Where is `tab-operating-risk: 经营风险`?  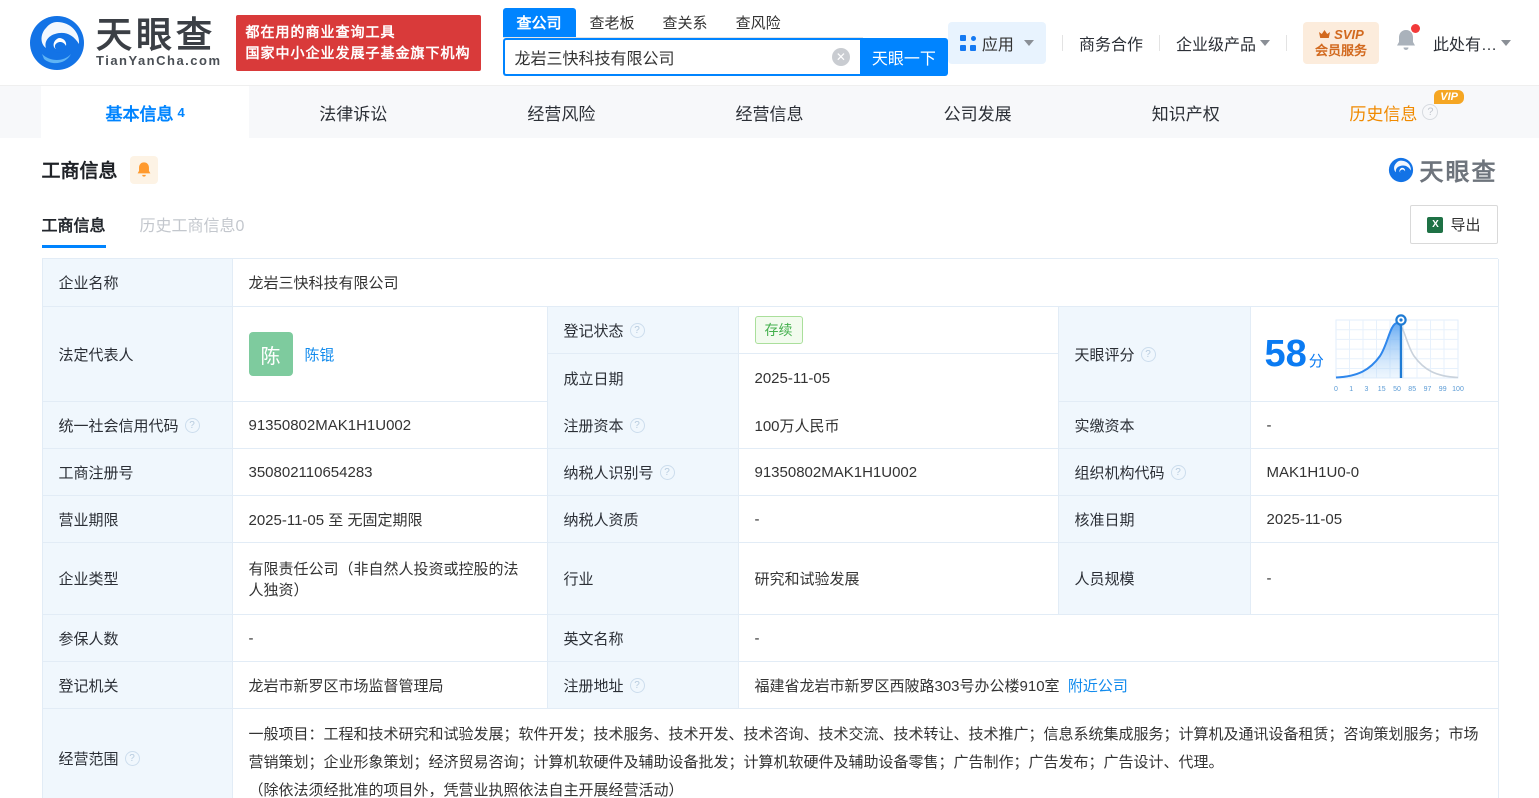
tab-operating-risk: 经营风险 is located at coordinates (561, 112).